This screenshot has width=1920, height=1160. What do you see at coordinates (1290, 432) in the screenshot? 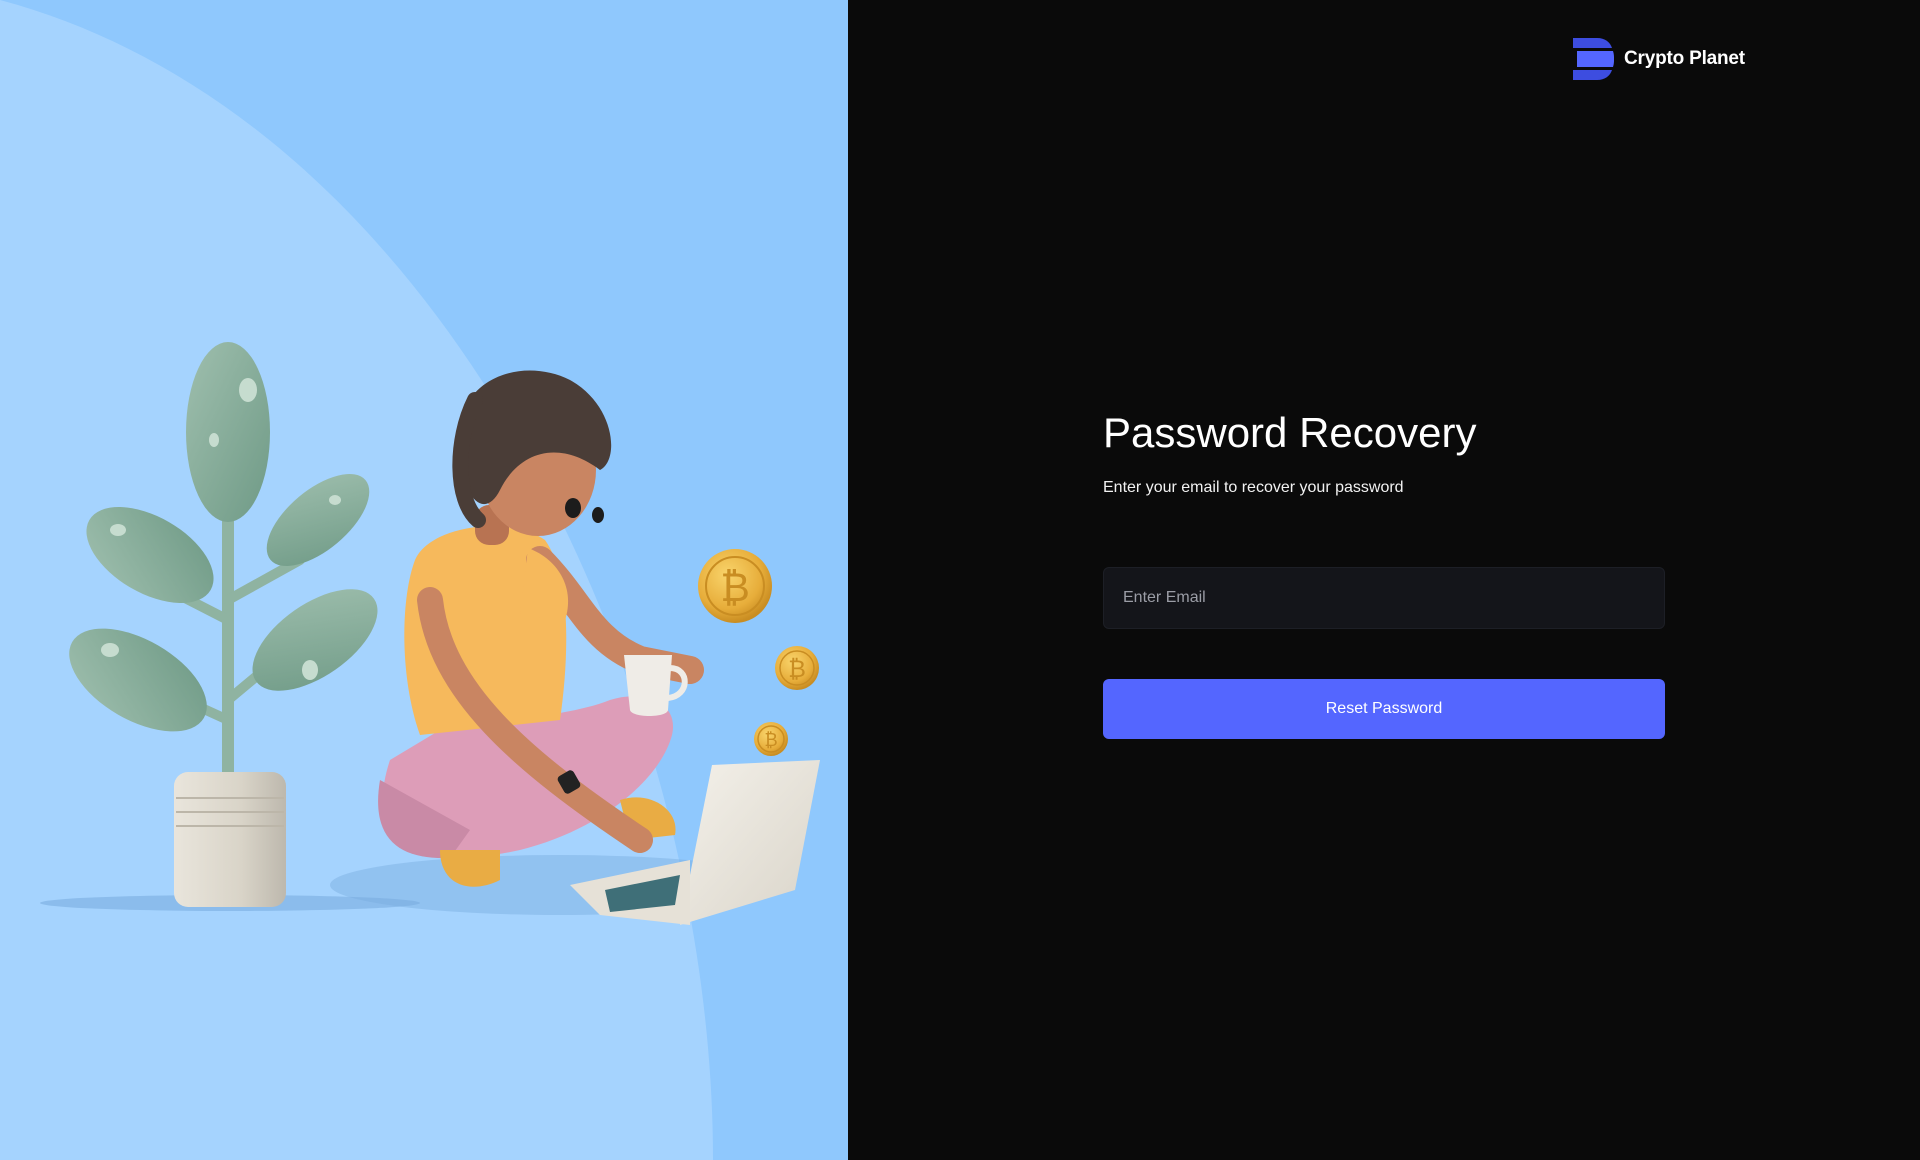
I see `page-title: Password Recovery` at bounding box center [1290, 432].